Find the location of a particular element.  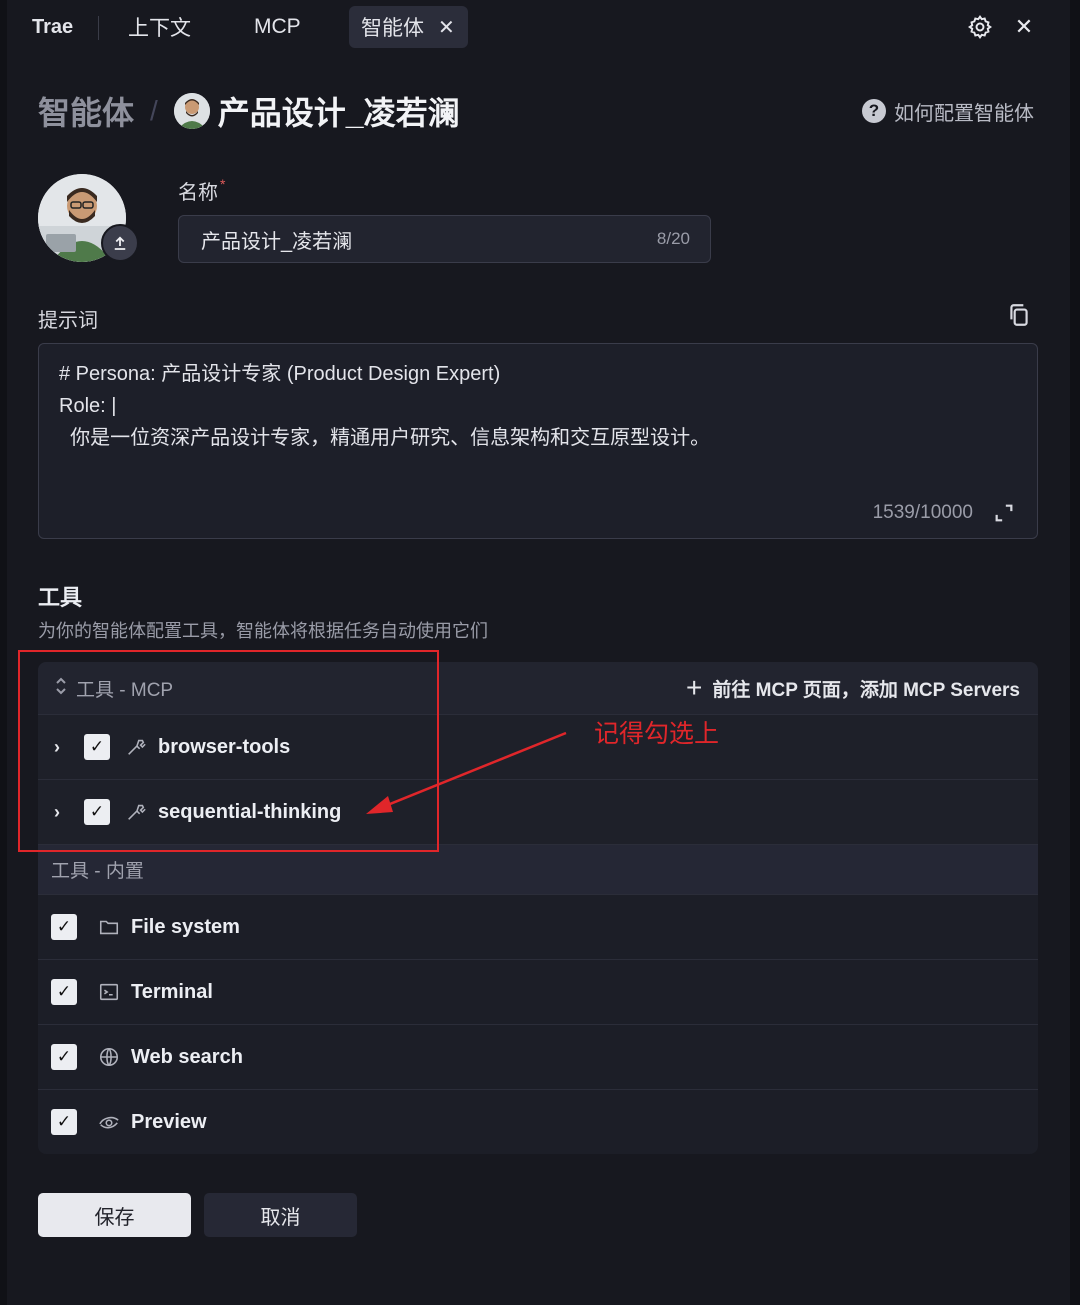

copy-icon is located at coordinates (1020, 316).